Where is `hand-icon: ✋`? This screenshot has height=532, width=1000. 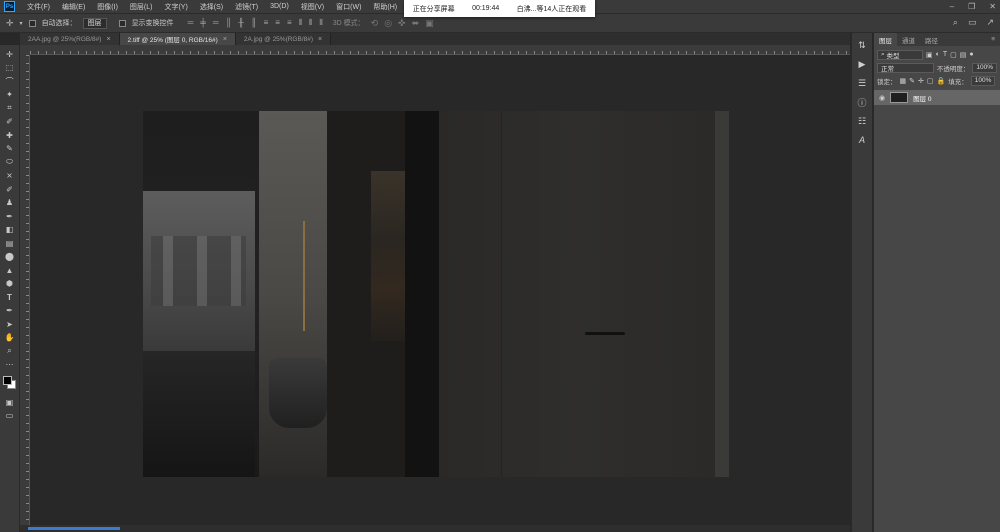 hand-icon: ✋ is located at coordinates (10, 338).